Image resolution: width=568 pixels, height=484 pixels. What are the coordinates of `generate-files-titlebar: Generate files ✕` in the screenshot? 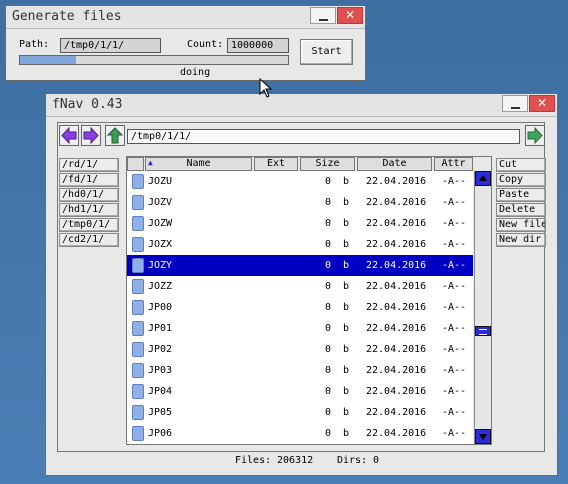 It's located at (185, 17).